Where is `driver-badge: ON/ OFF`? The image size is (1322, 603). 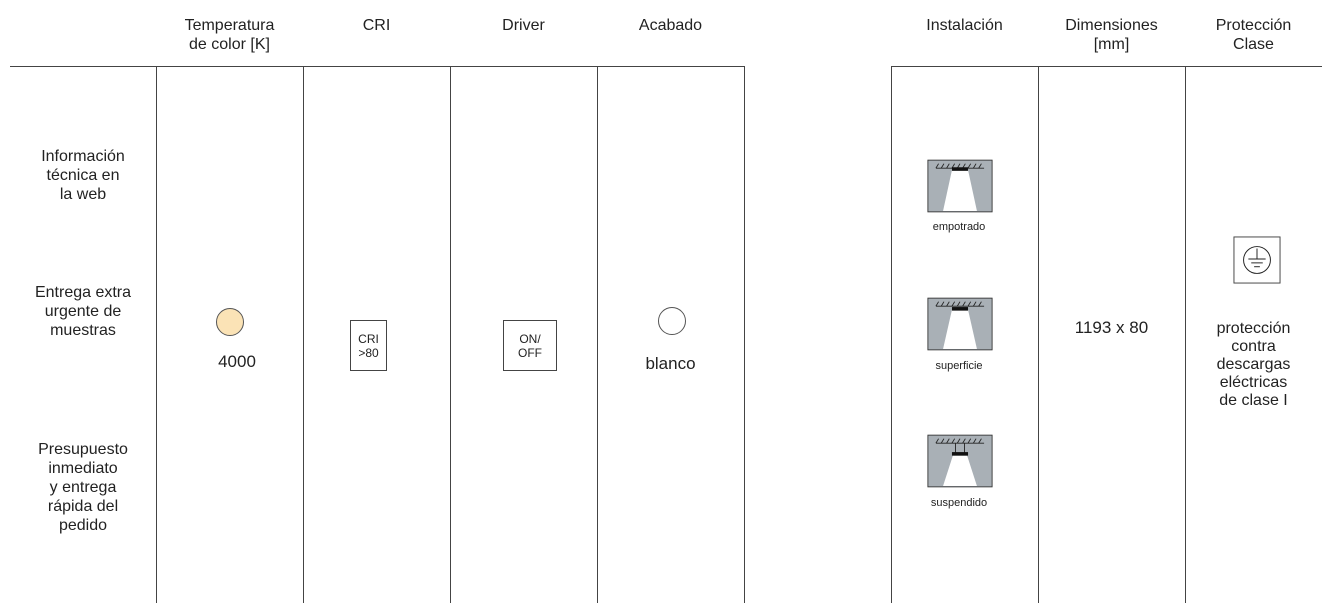 driver-badge: ON/ OFF is located at coordinates (530, 345).